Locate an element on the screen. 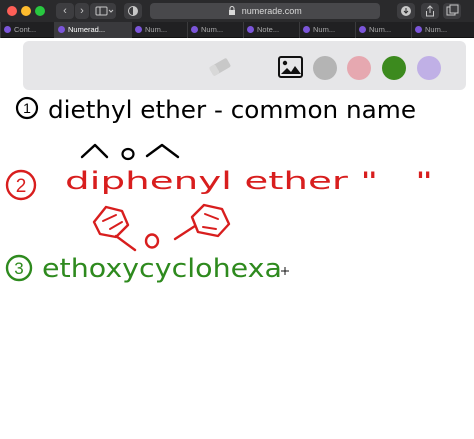 The height and width of the screenshot is (439, 474). privacy-report-button is located at coordinates (133, 11).